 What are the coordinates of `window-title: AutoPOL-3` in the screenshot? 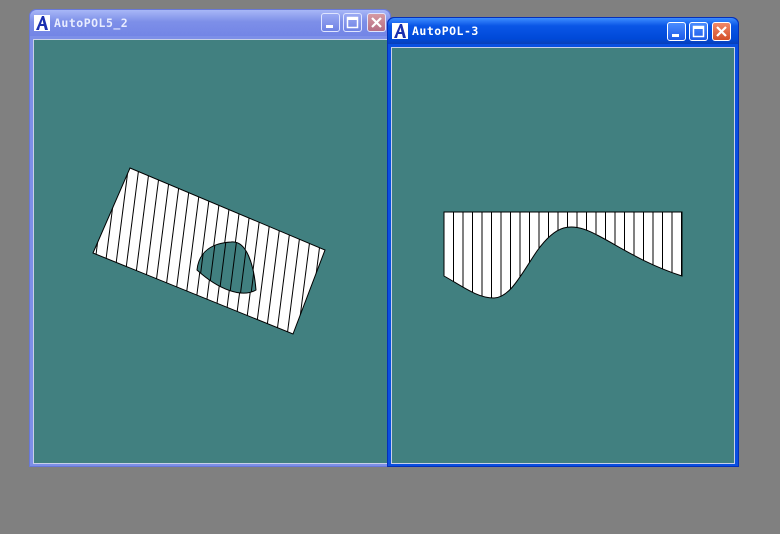 It's located at (445, 31).